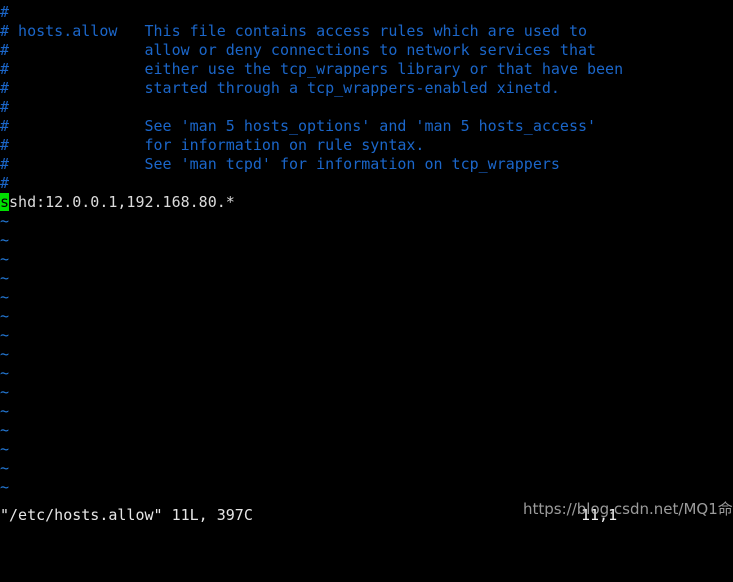 Image resolution: width=733 pixels, height=582 pixels. What do you see at coordinates (126, 515) in the screenshot?
I see `status-file-info: "/etc/hosts.allow" 11L, 397C` at bounding box center [126, 515].